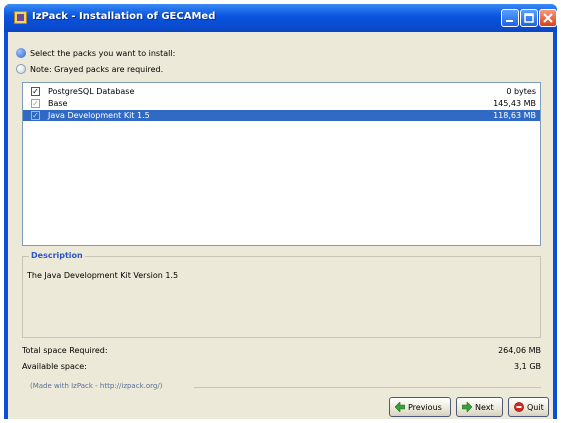  I want to click on close-button, so click(548, 18).